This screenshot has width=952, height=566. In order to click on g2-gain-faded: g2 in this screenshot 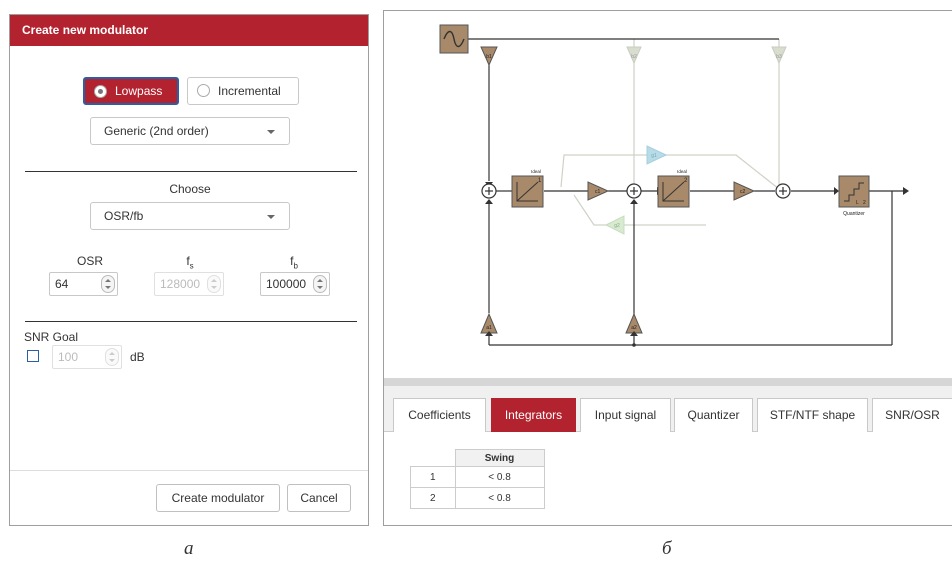, I will do `click(614, 225)`.